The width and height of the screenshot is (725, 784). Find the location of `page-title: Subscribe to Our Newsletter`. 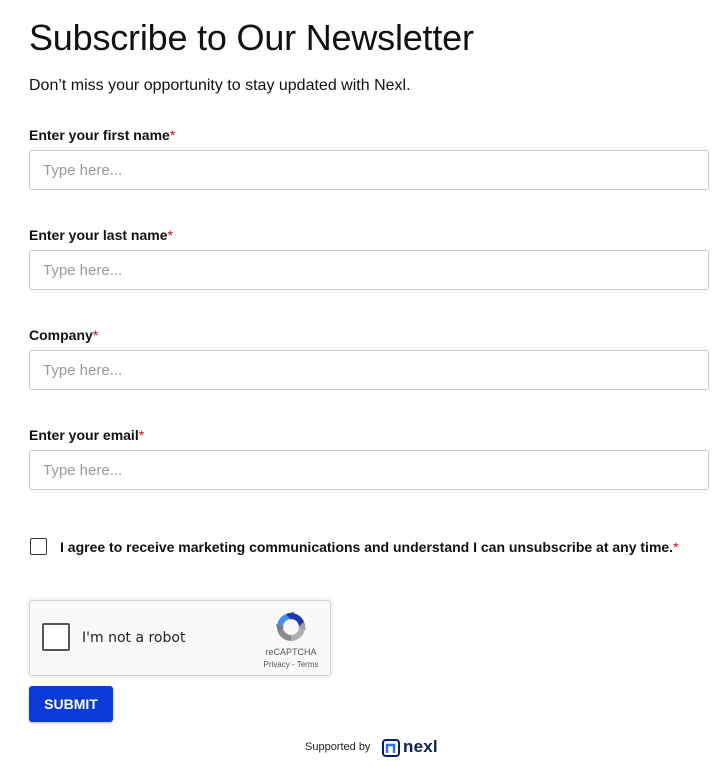

page-title: Subscribe to Our Newsletter is located at coordinates (251, 37).